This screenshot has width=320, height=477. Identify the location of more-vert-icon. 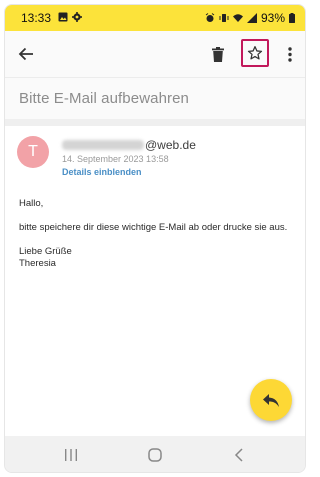
(290, 54).